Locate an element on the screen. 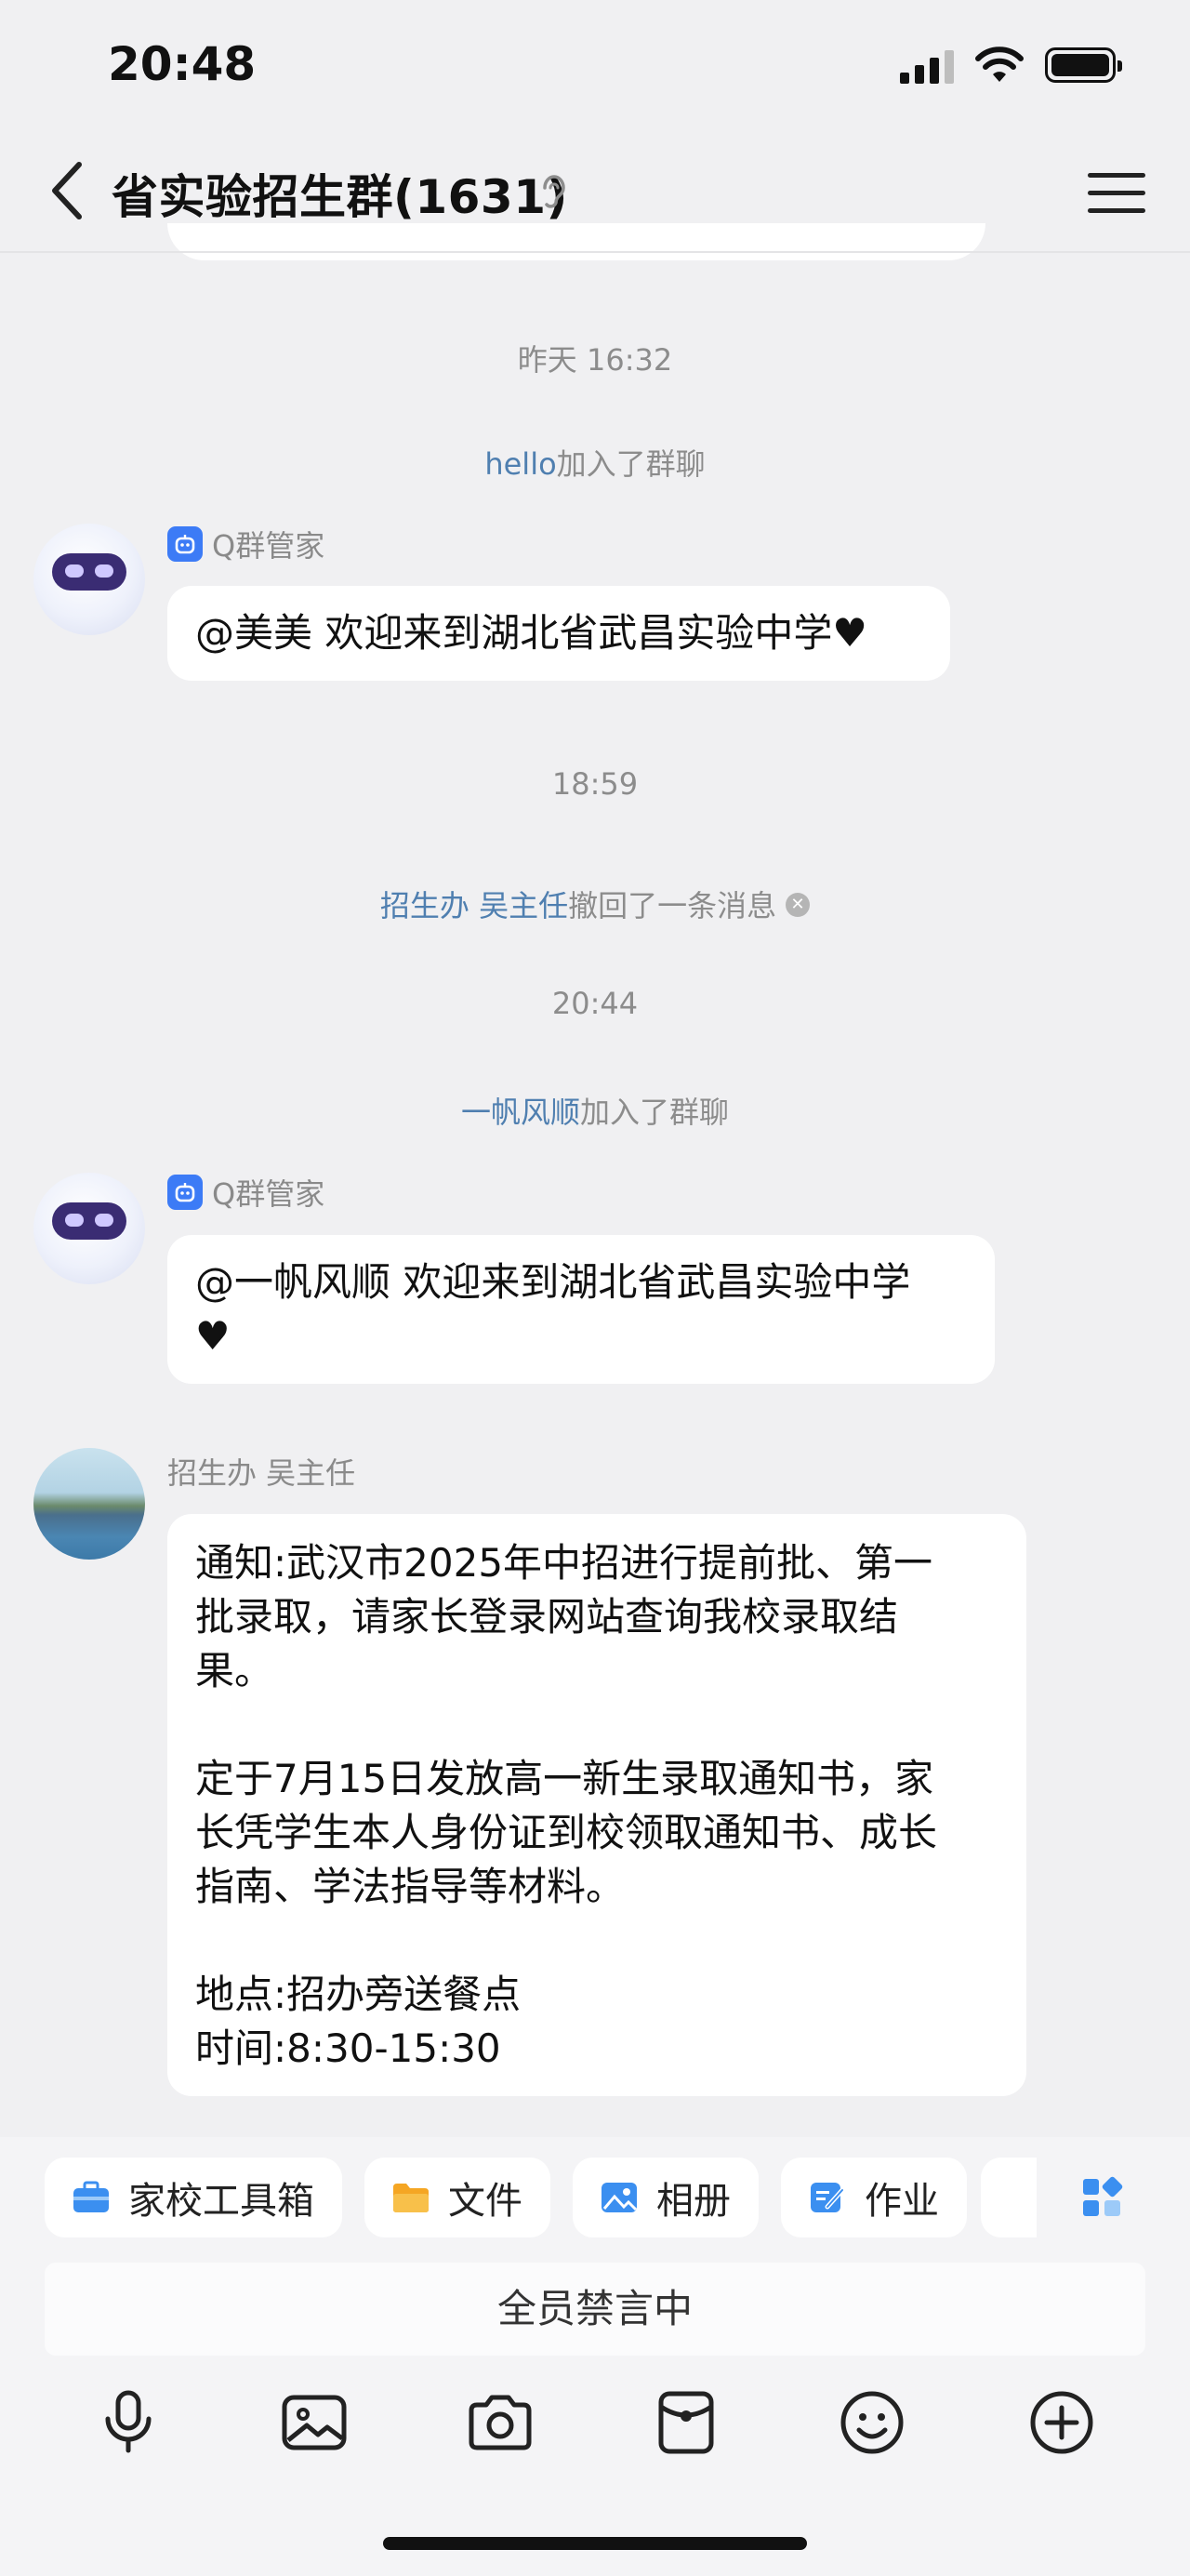  battery-icon is located at coordinates (1083, 65).